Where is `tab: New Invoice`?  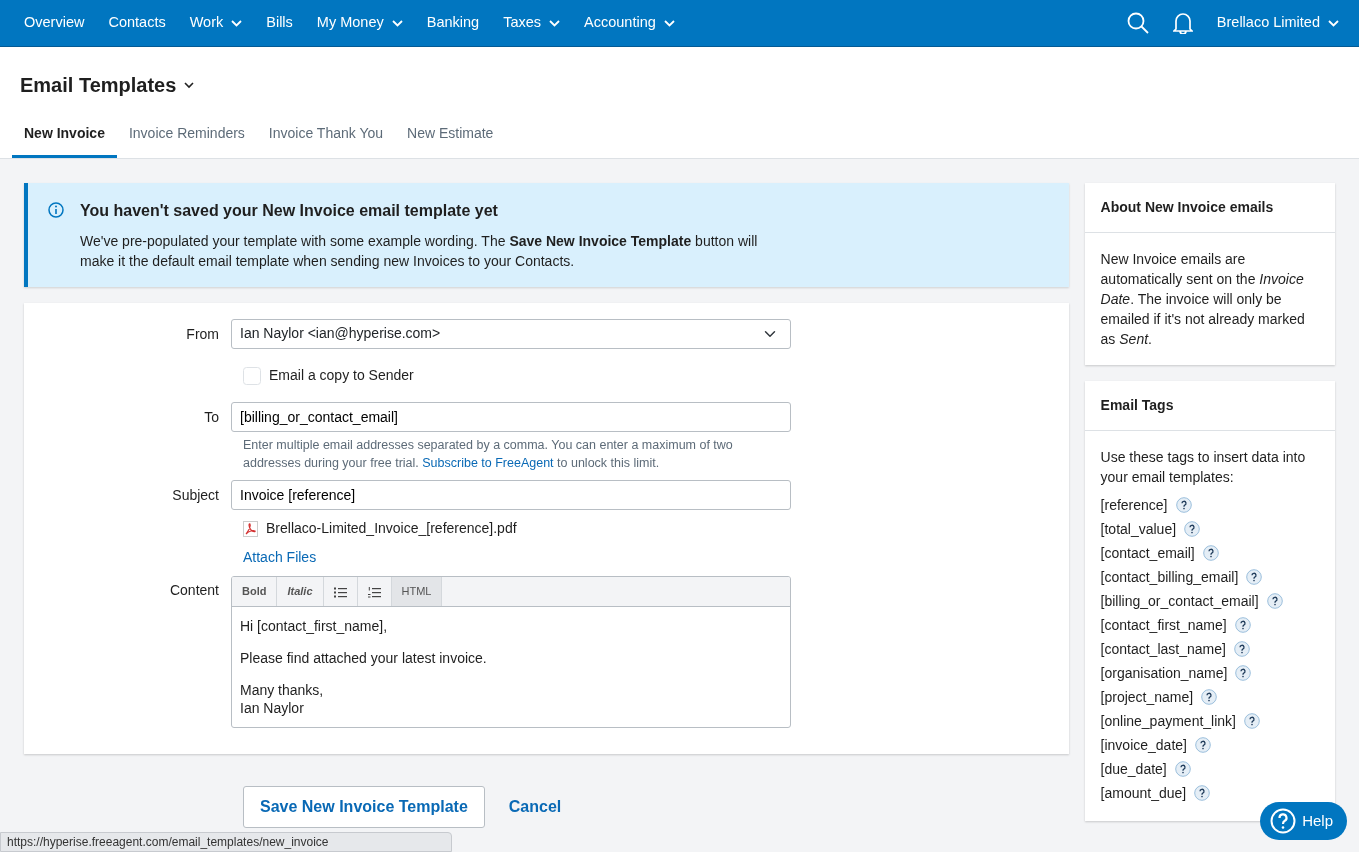 tab: New Invoice is located at coordinates (64, 136).